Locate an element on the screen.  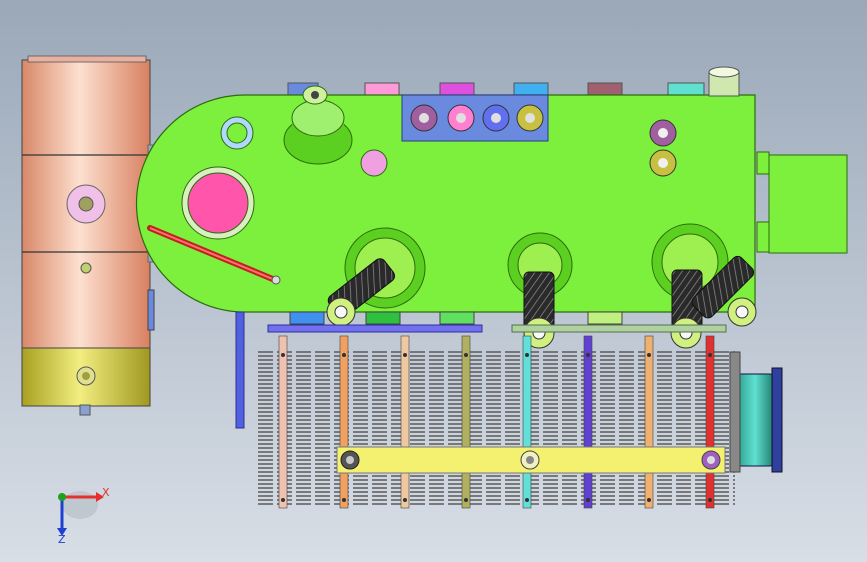
axis-triad: X Z is located at coordinates (83, 516).